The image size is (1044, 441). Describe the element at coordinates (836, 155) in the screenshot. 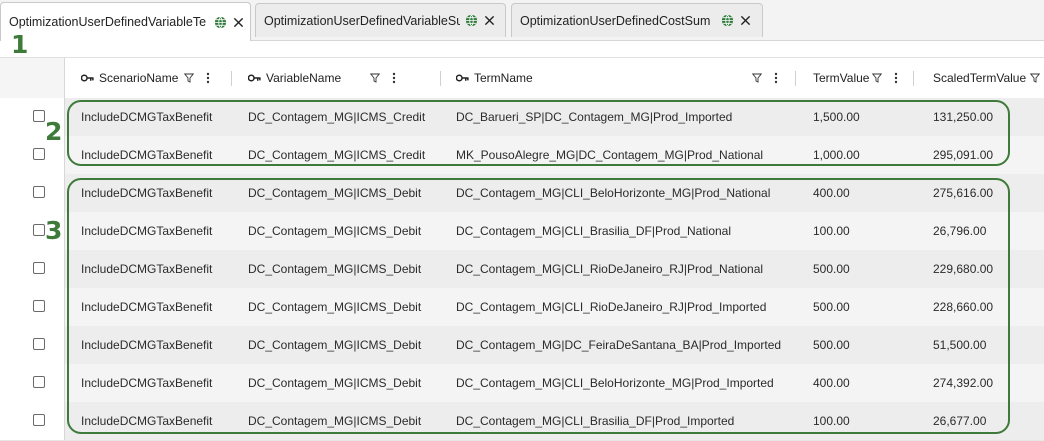

I see `cell-value: 1,000.00` at that location.